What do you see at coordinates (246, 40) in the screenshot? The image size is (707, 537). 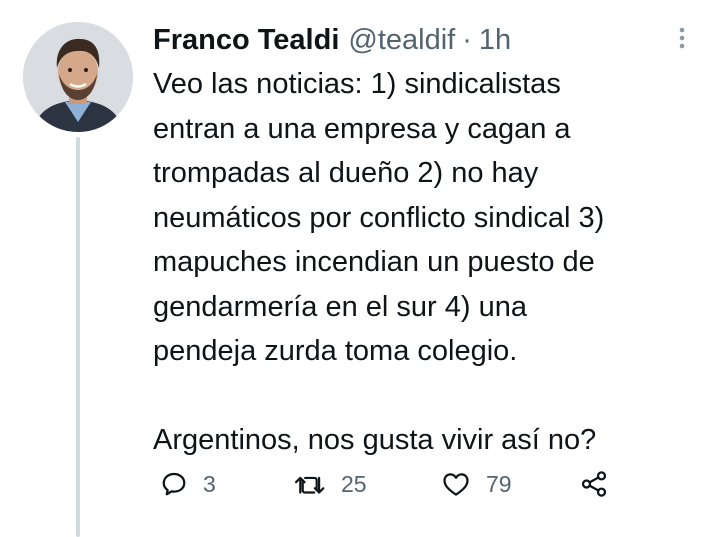 I see `display-name: Franco Tealdi` at bounding box center [246, 40].